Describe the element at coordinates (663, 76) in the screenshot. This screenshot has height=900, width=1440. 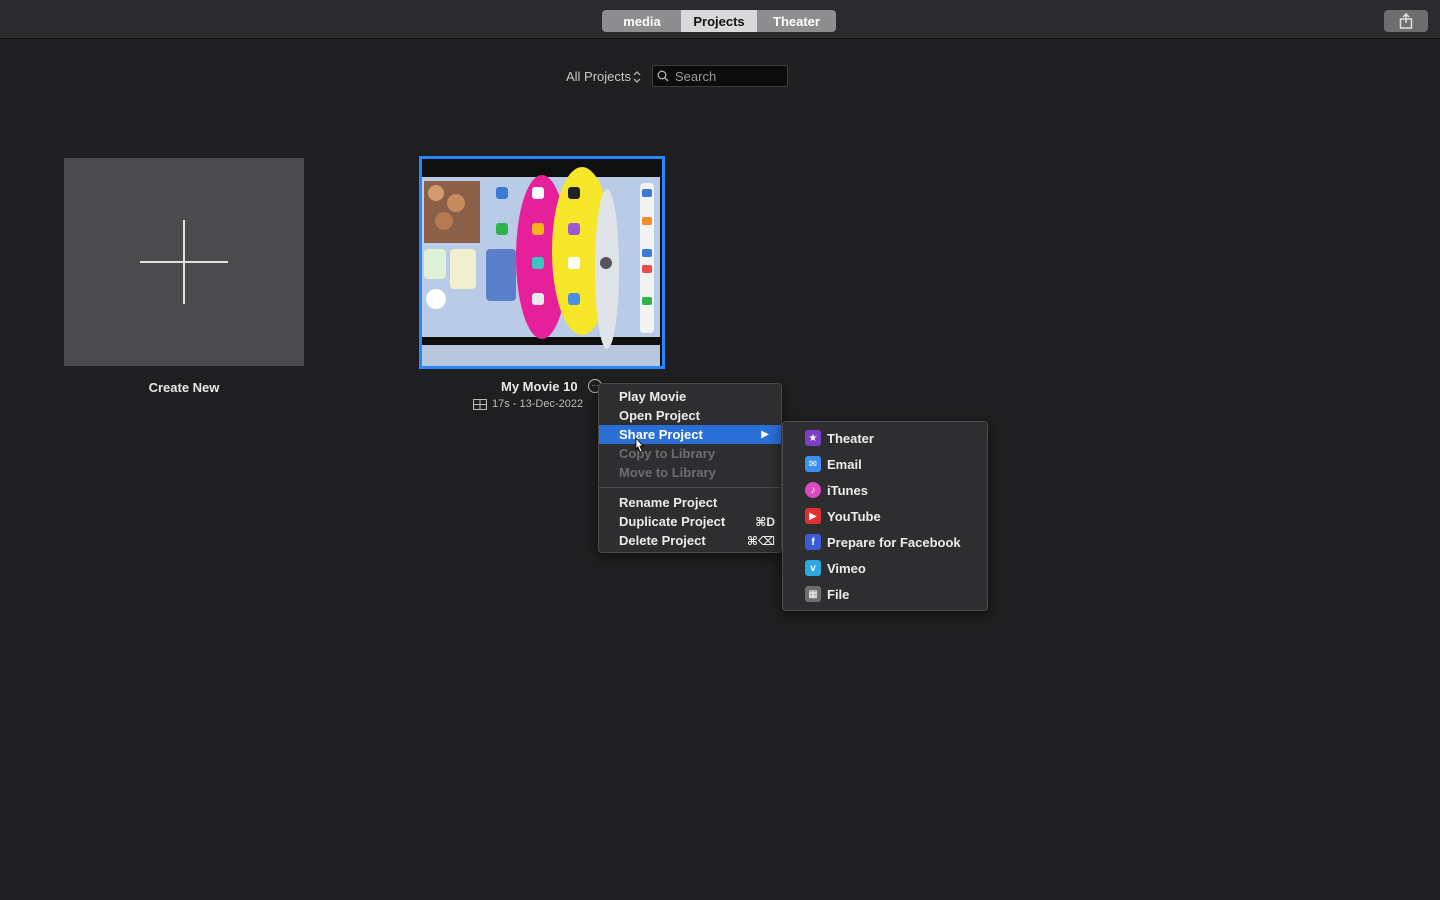
I see `search-icon` at that location.